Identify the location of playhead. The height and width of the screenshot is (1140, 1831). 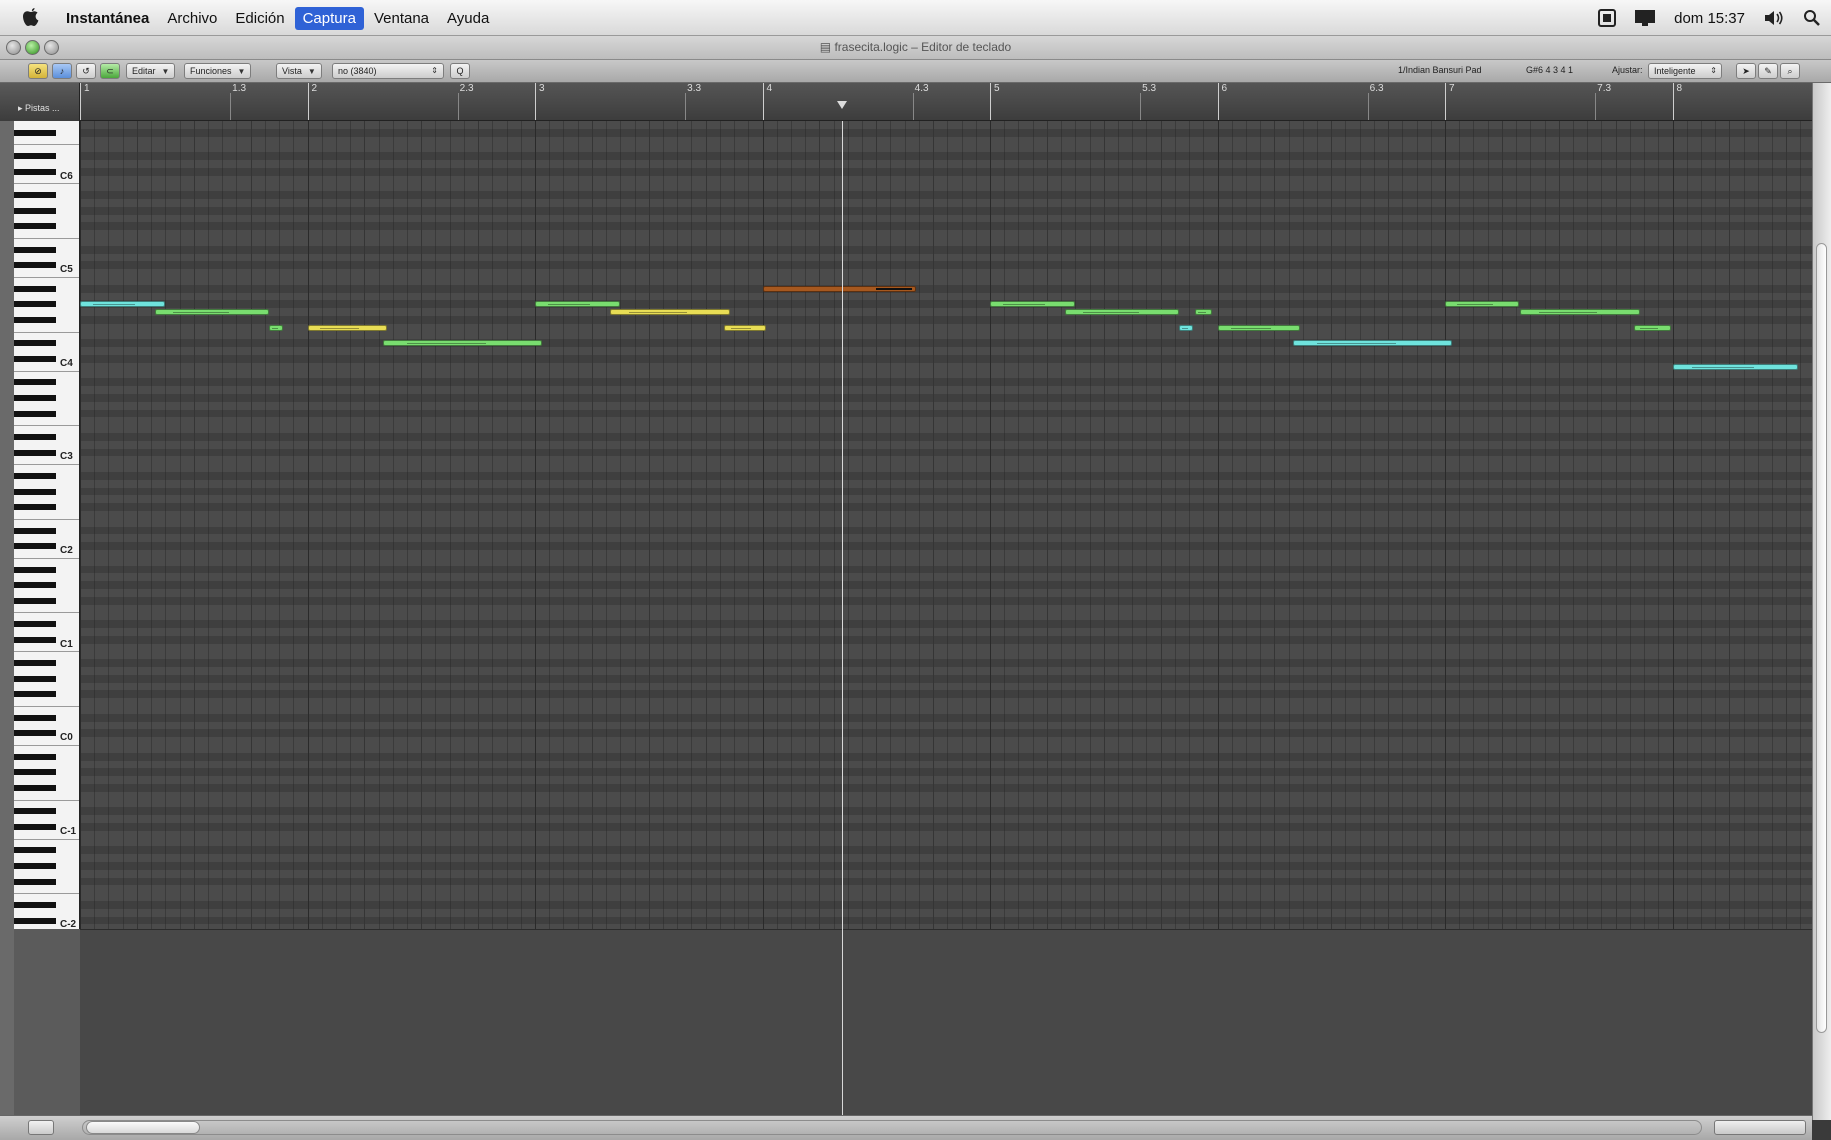
(843, 620).